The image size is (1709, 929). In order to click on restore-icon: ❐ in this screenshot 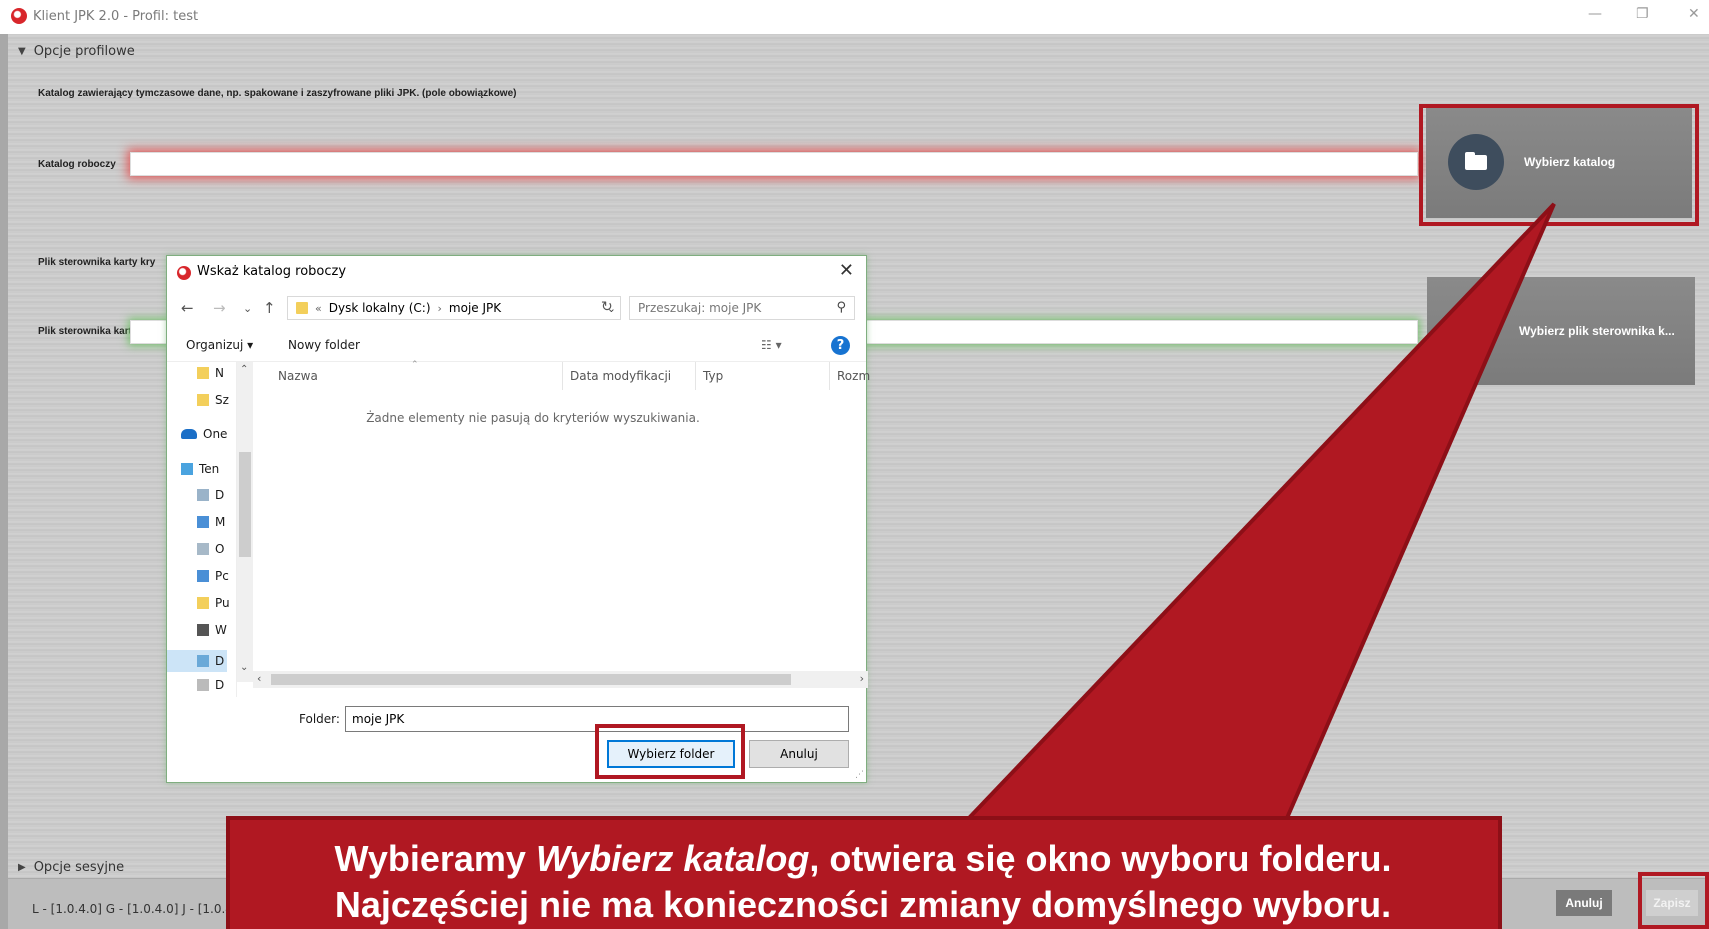, I will do `click(1642, 14)`.